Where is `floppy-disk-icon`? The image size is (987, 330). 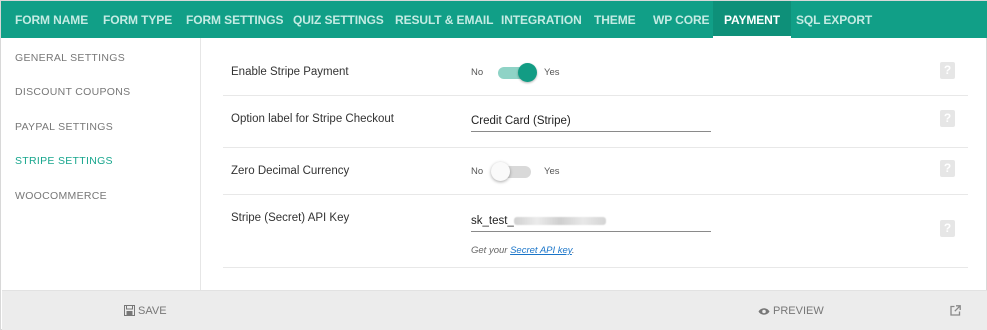 floppy-disk-icon is located at coordinates (129, 310).